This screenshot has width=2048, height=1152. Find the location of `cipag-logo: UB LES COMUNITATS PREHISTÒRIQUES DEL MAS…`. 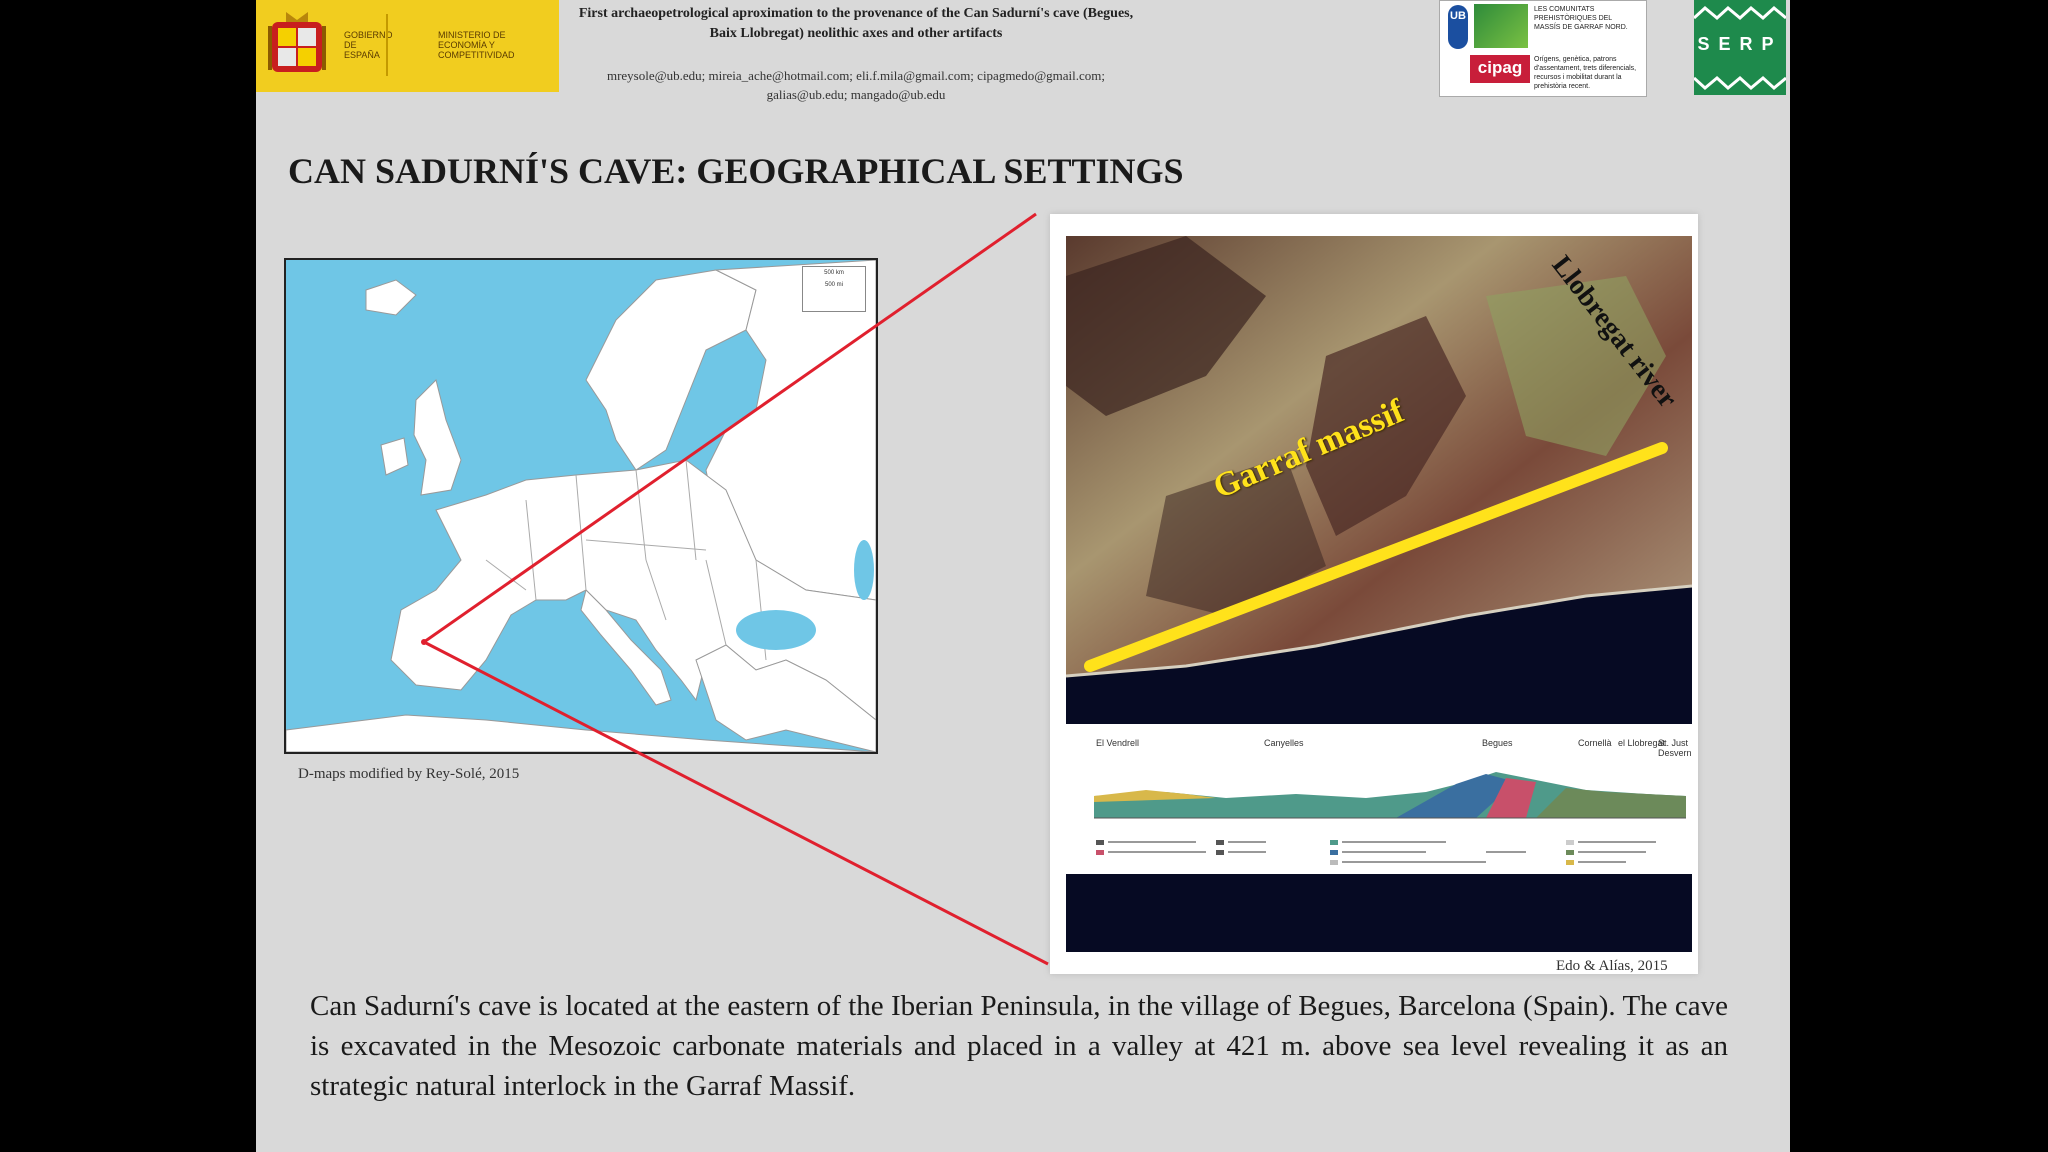

cipag-logo: UB LES COMUNITATS PREHISTÒRIQUES DEL MAS… is located at coordinates (1543, 48).